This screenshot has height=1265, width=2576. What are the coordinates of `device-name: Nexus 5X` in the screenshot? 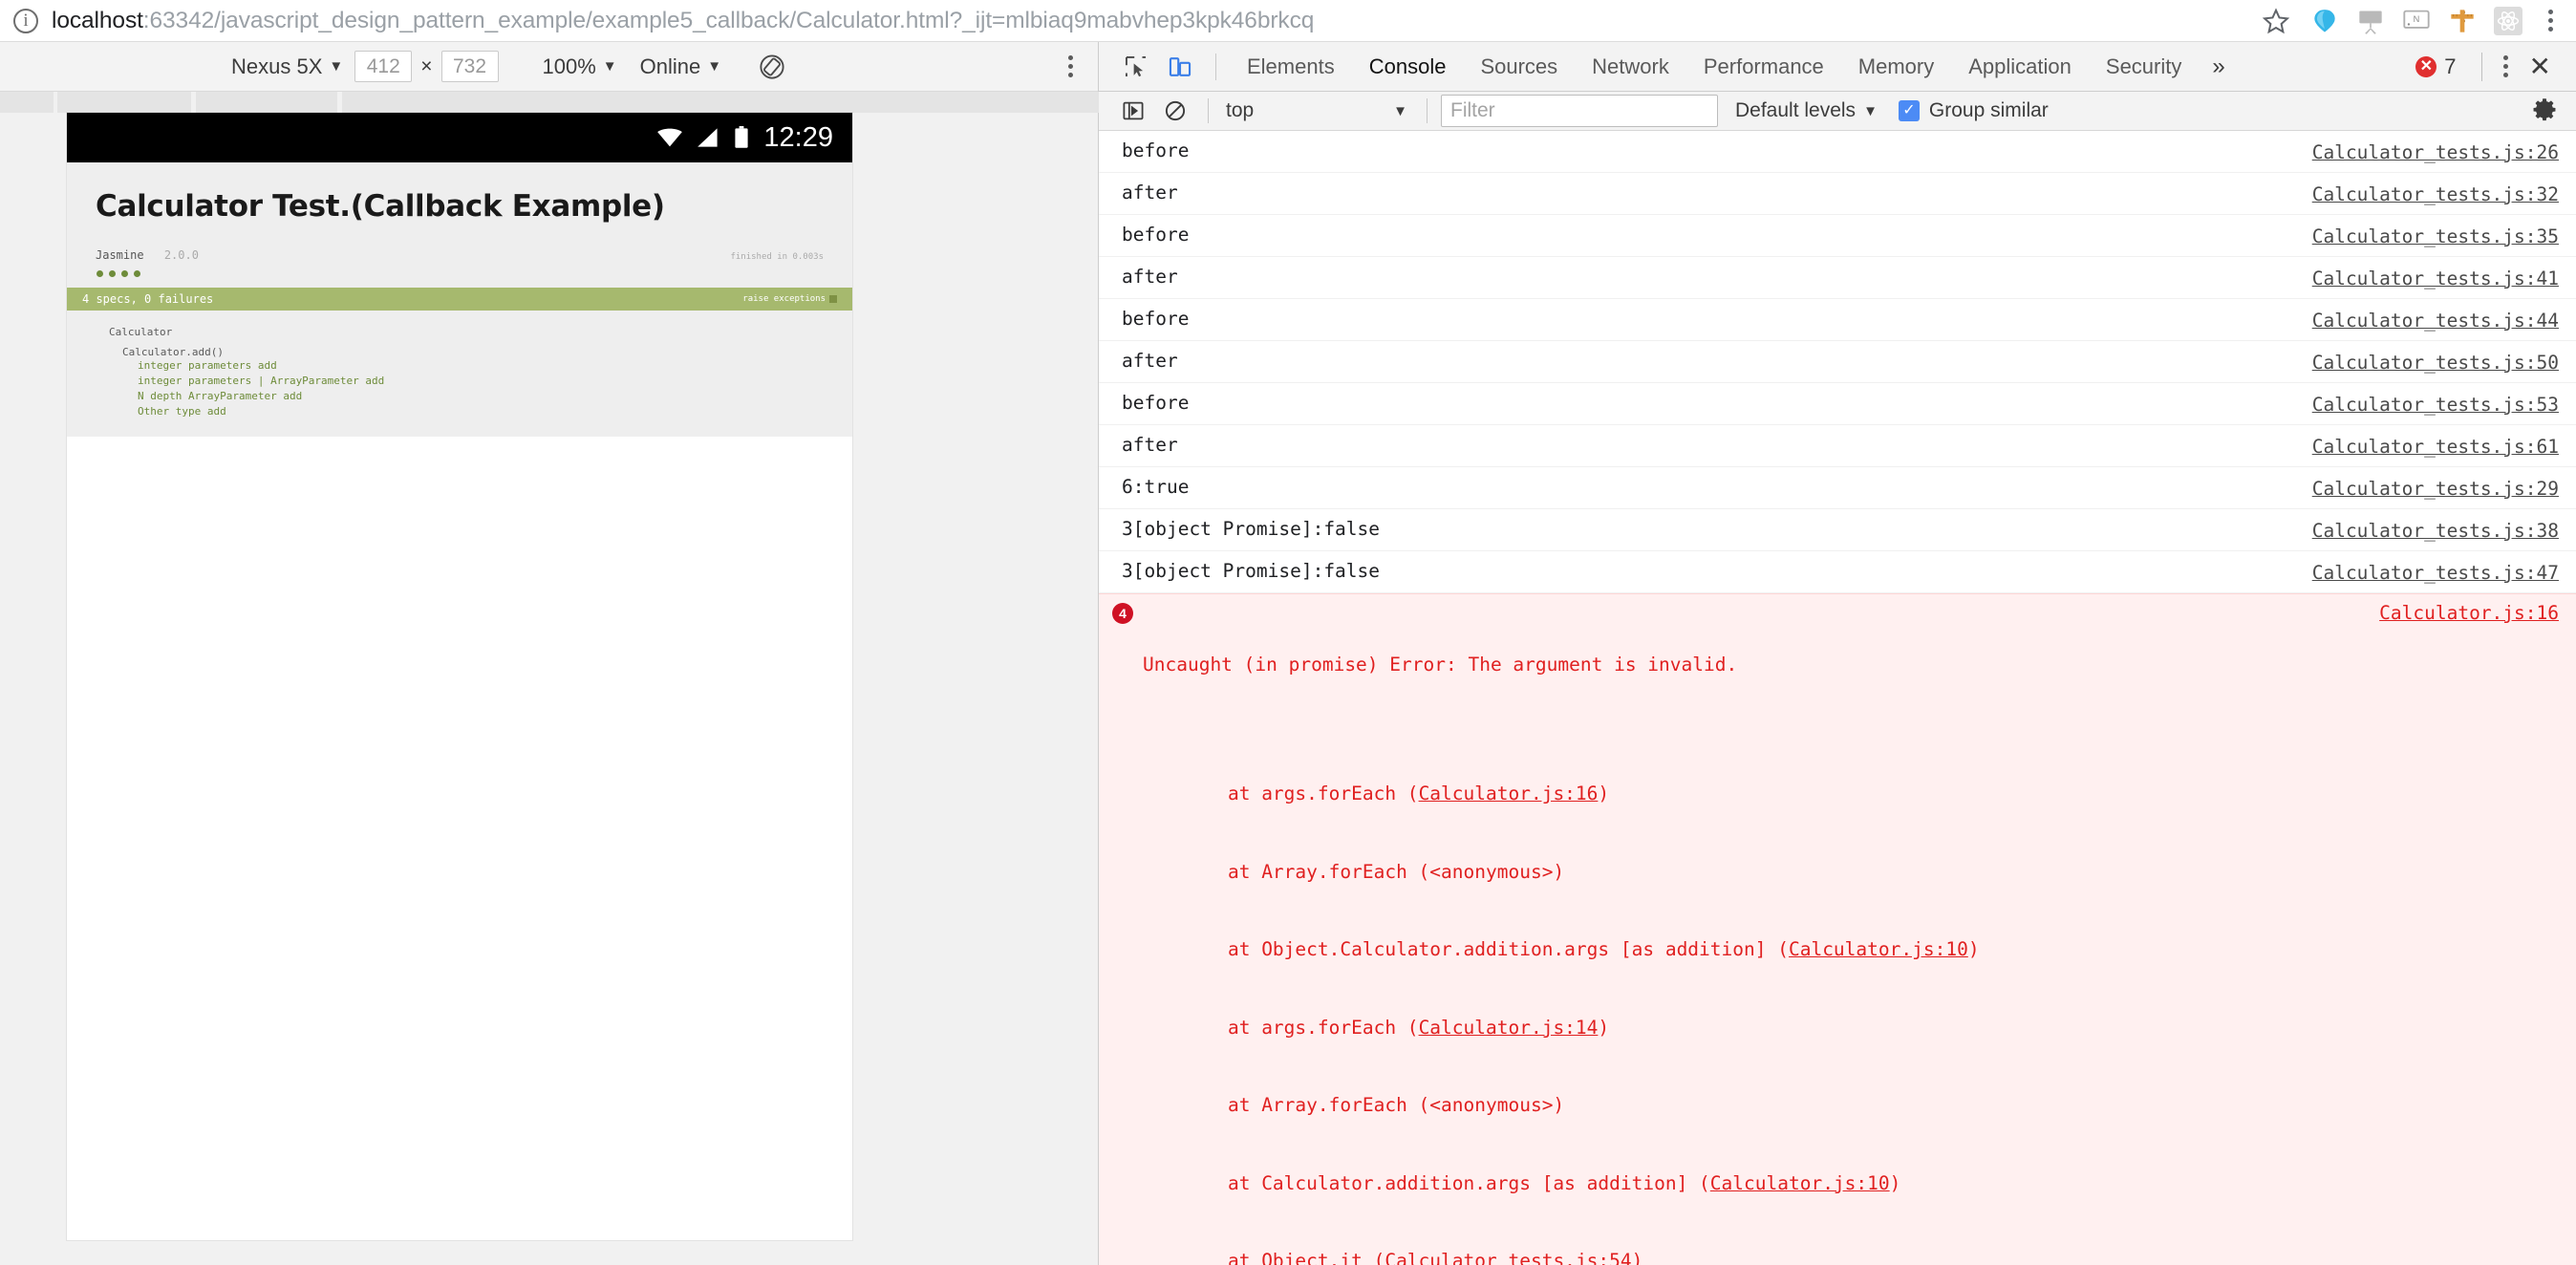 It's located at (277, 66).